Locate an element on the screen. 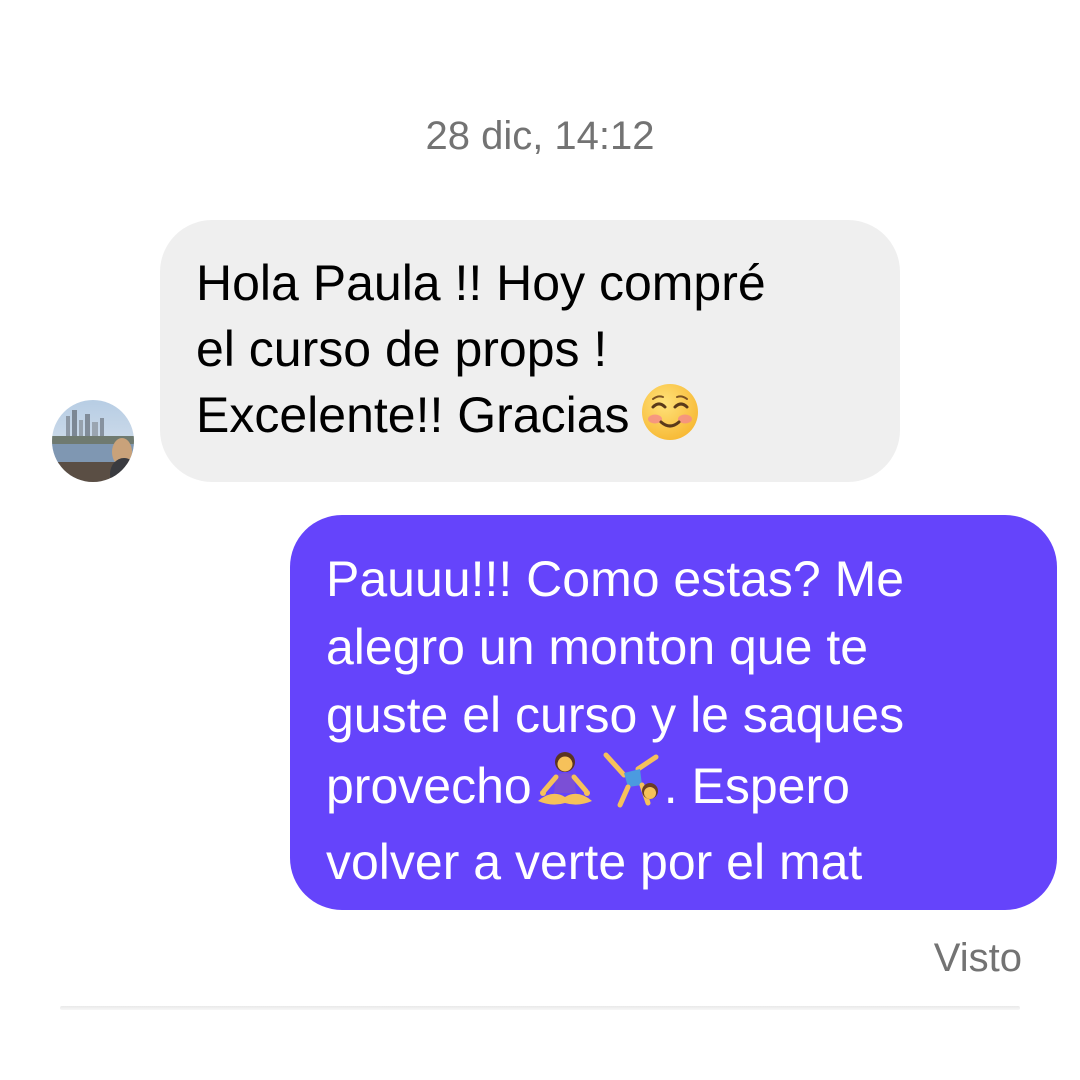 The height and width of the screenshot is (1080, 1080). outgoing-message-line: . Espero is located at coordinates (756, 786).